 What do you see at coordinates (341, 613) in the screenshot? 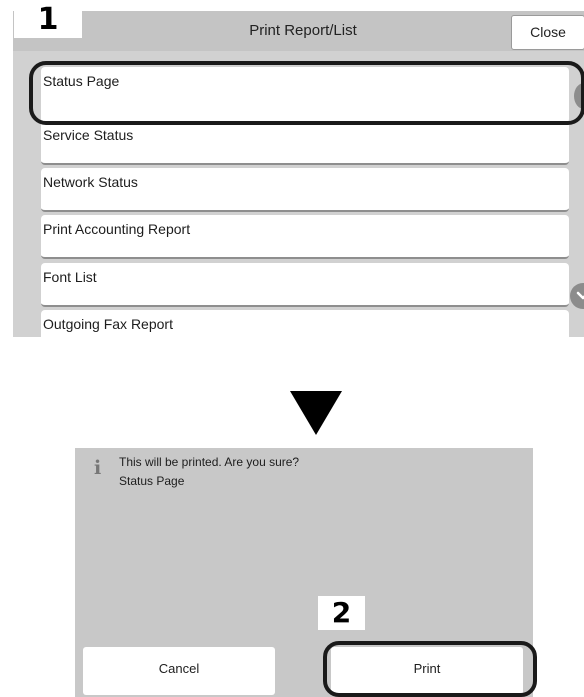
I see `step-number-badge: 2` at bounding box center [341, 613].